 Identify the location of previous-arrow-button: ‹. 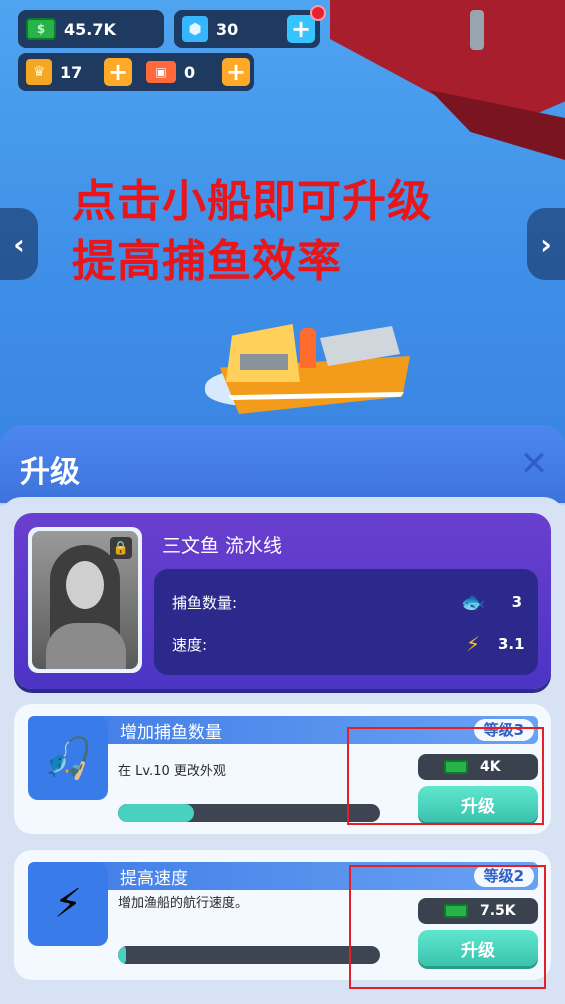
(19, 244).